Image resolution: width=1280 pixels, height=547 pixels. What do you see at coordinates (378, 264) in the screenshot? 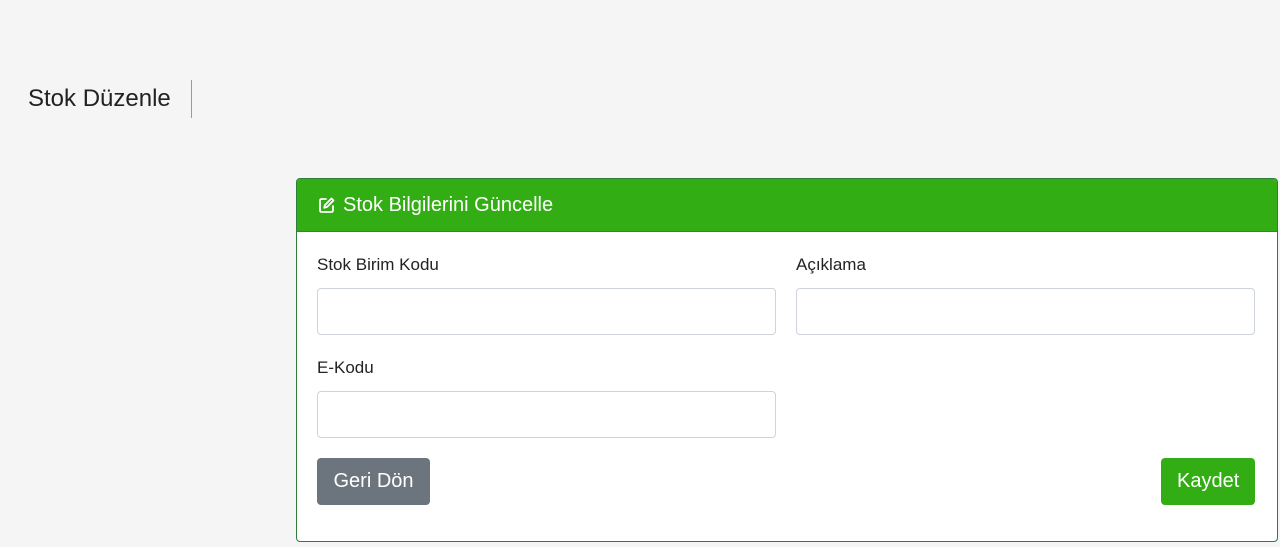
I see `stock-unit-code-label: Stok Birim Kodu` at bounding box center [378, 264].